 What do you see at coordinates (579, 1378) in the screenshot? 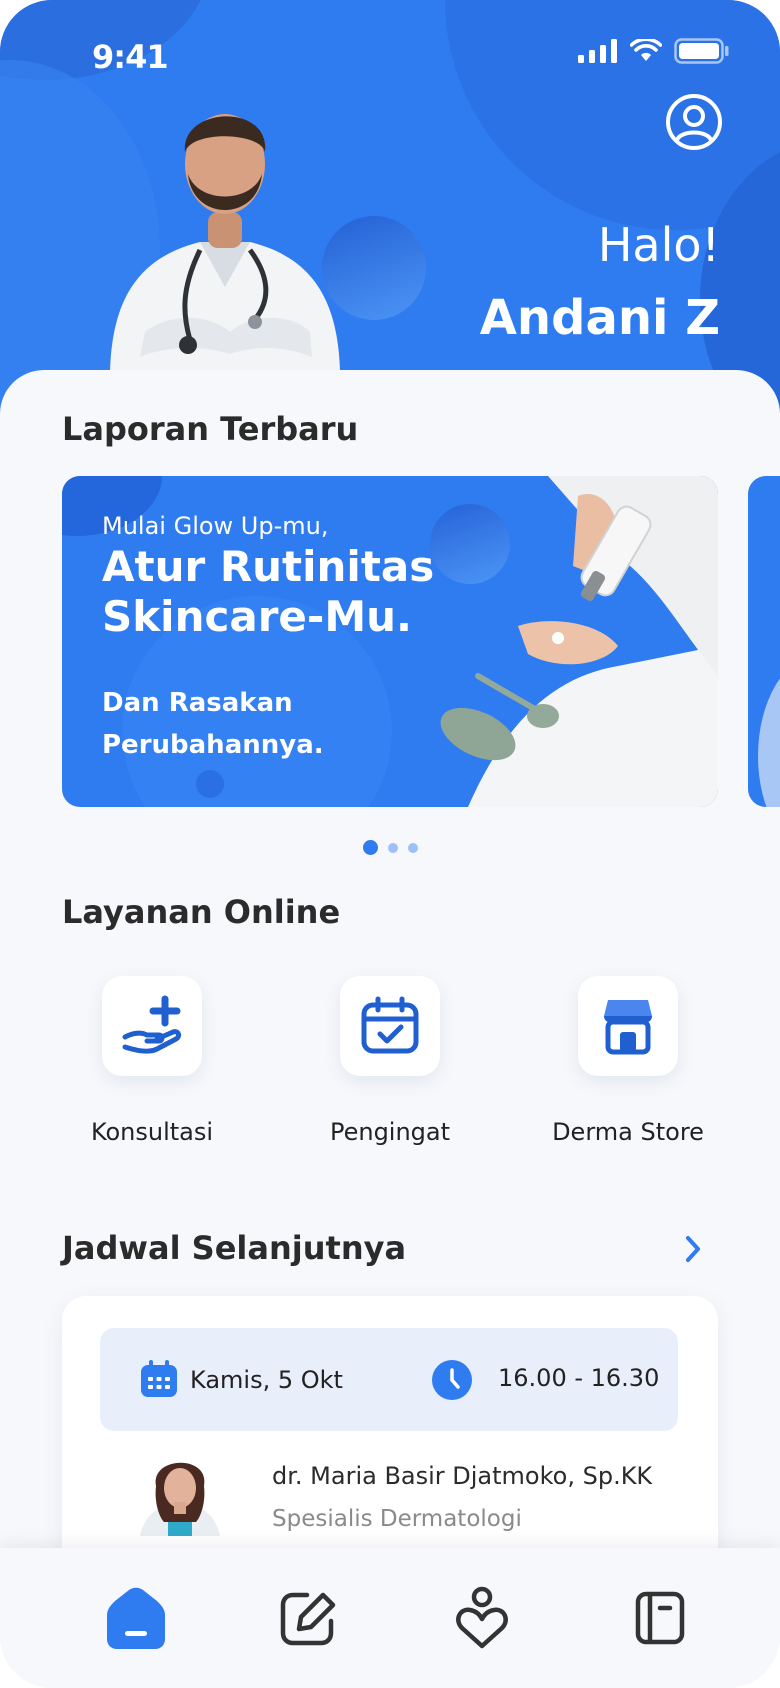
I see `schedule-time: 16.00 - 16.30` at bounding box center [579, 1378].